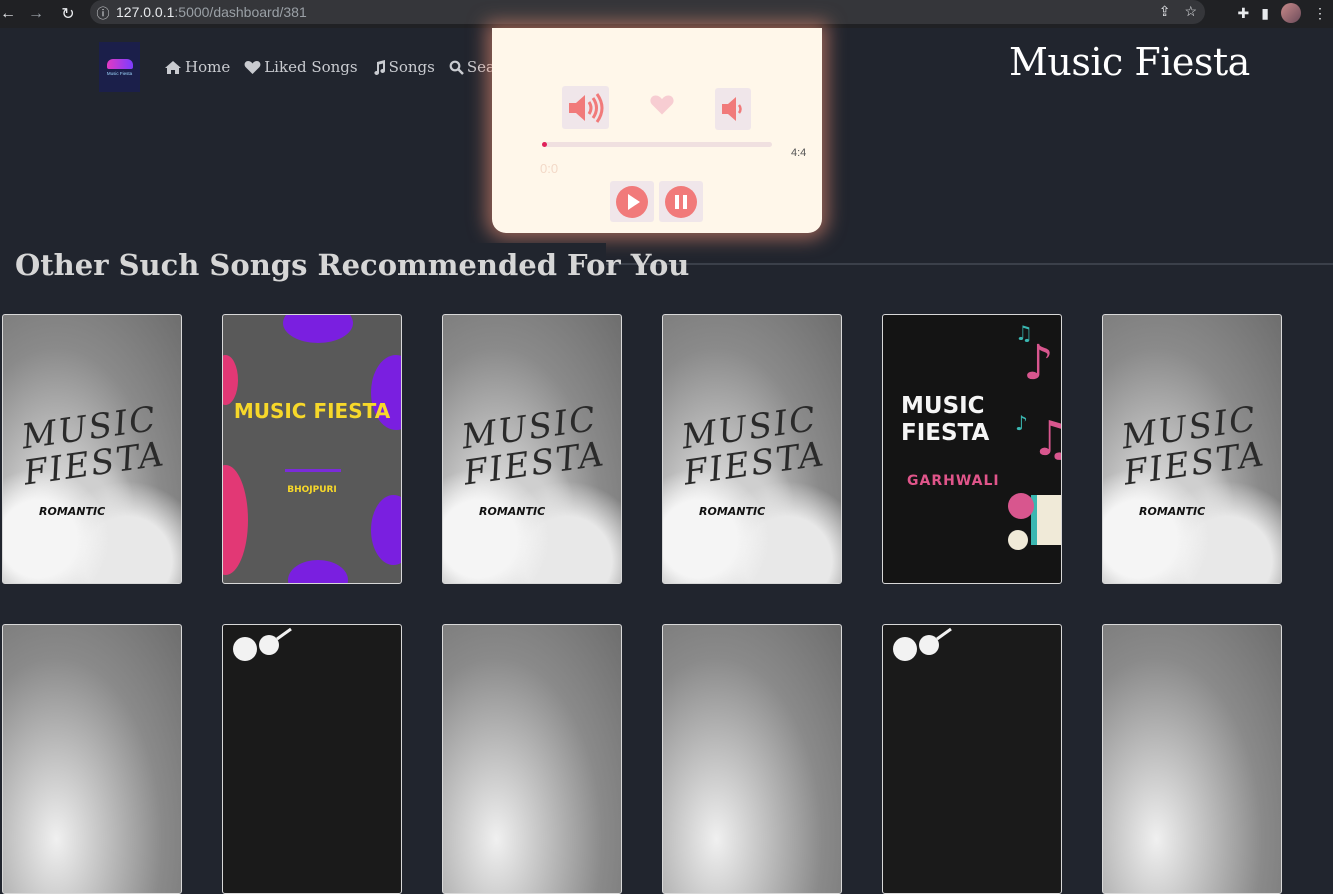  Describe the element at coordinates (1129, 62) in the screenshot. I see `site-title: Music Fiesta` at that location.